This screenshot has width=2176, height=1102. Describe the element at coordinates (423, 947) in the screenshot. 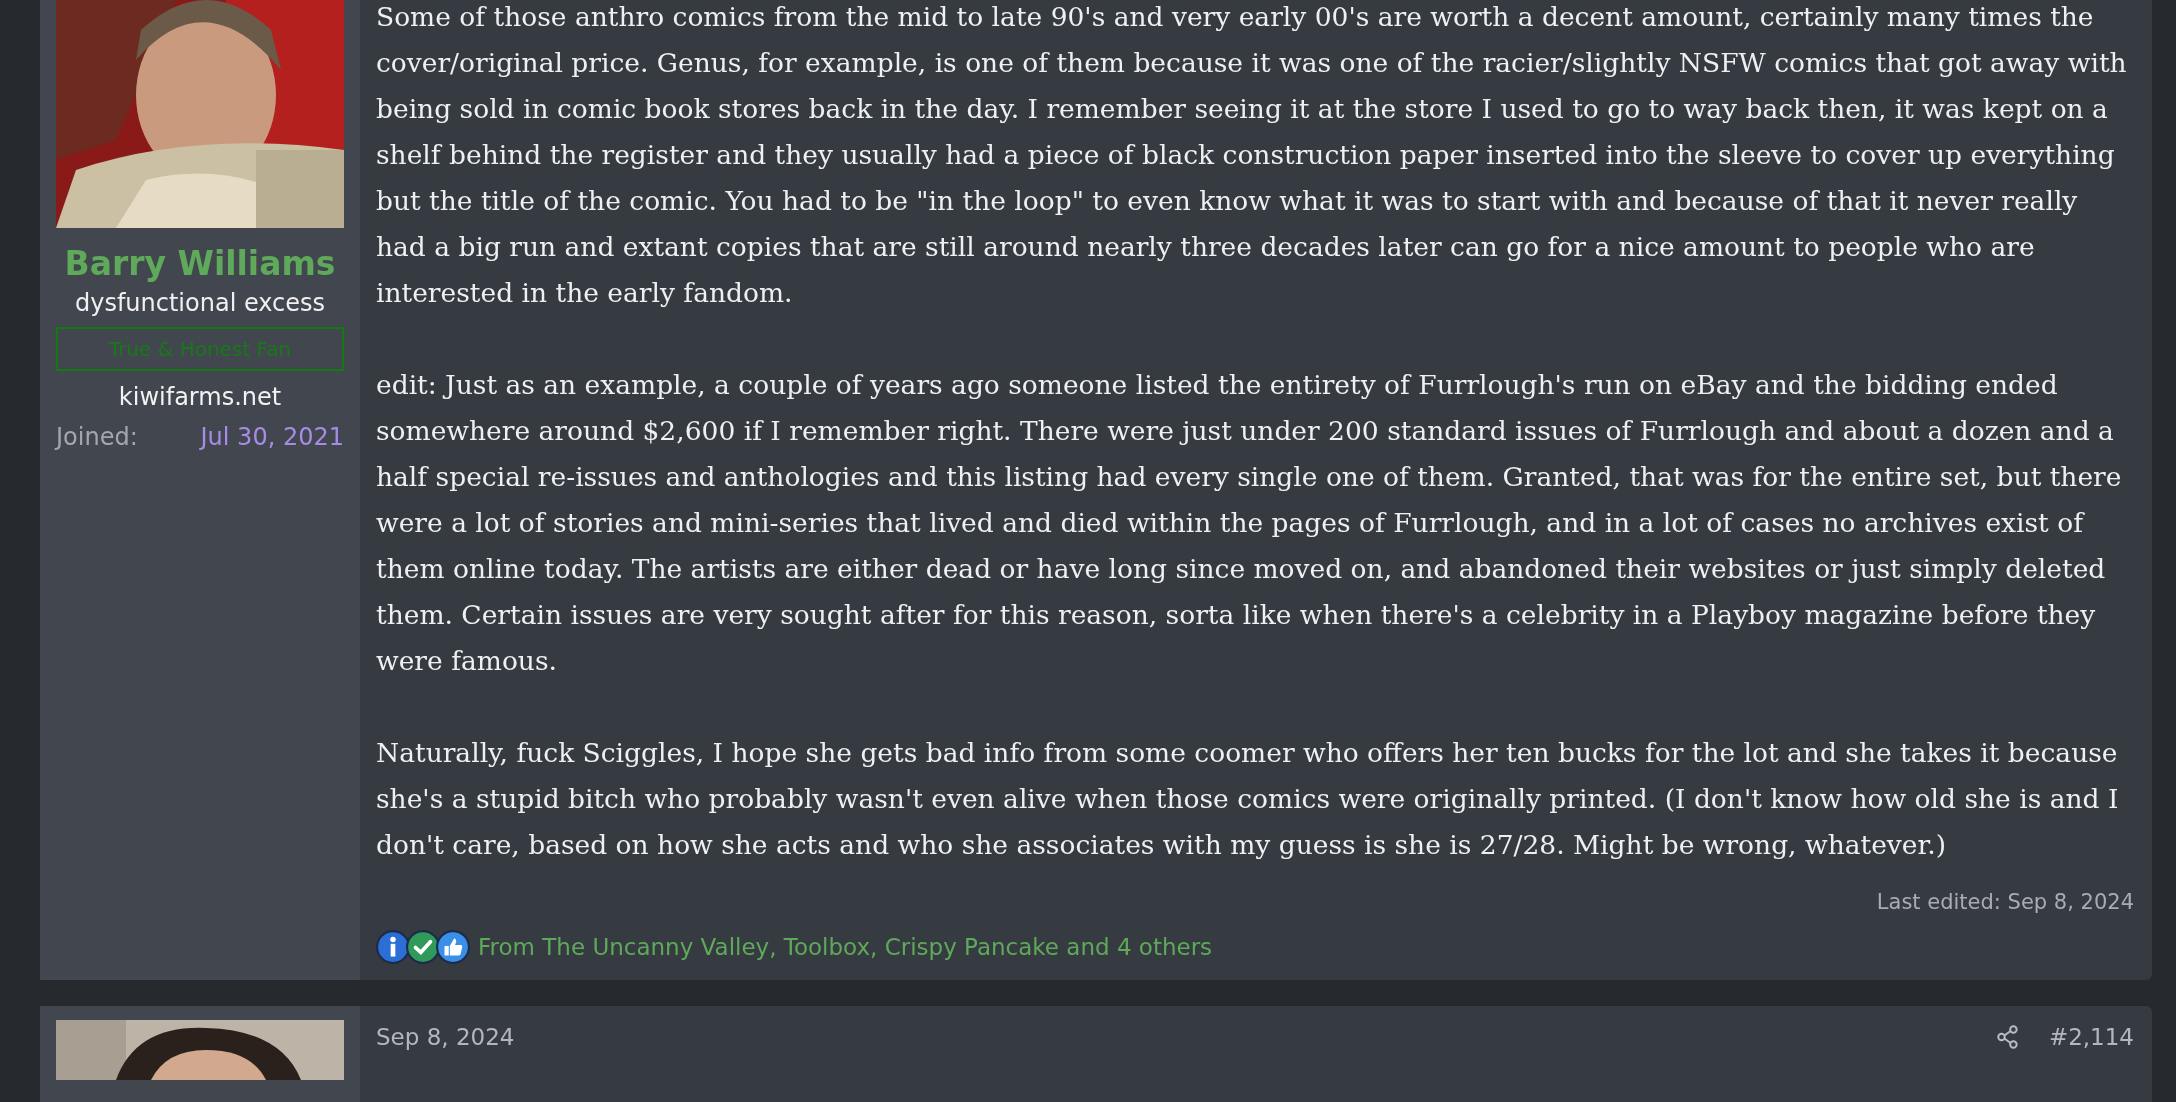

I see `checkmark-icon` at that location.